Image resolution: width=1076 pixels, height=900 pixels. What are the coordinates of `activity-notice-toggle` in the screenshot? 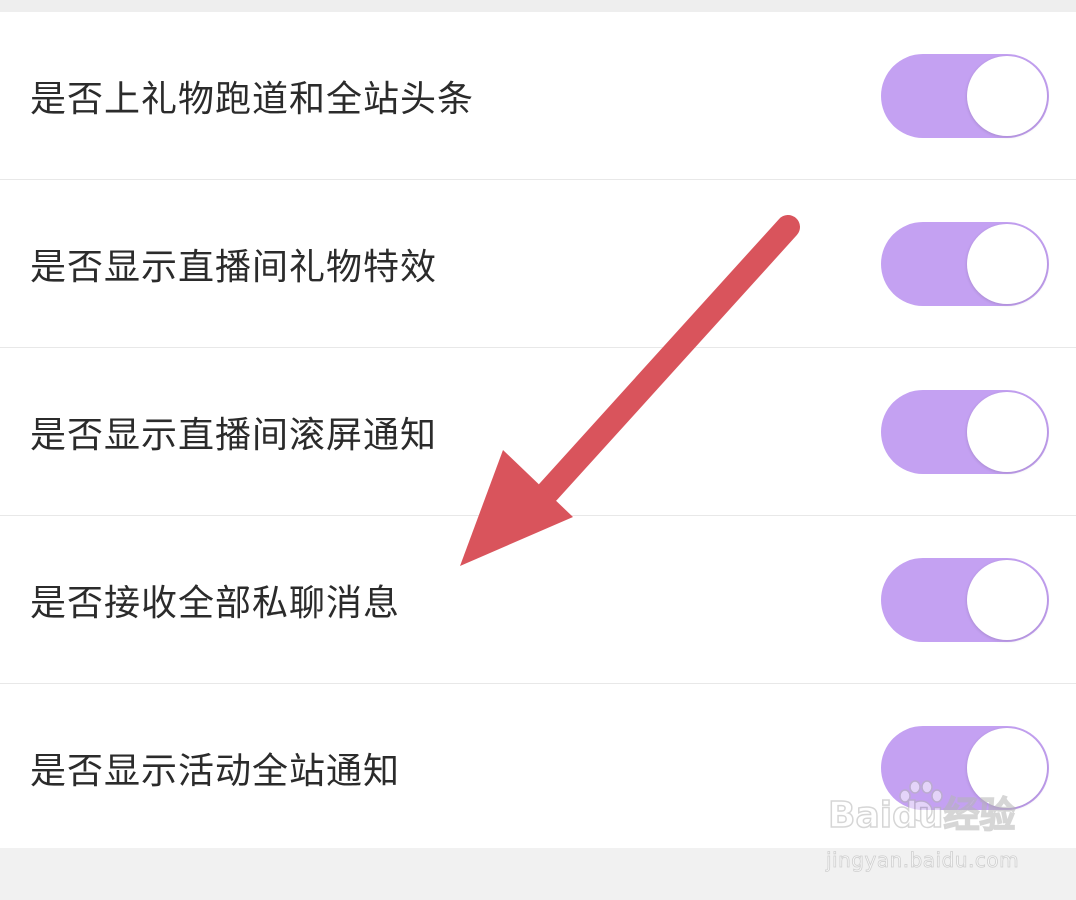 It's located at (965, 767).